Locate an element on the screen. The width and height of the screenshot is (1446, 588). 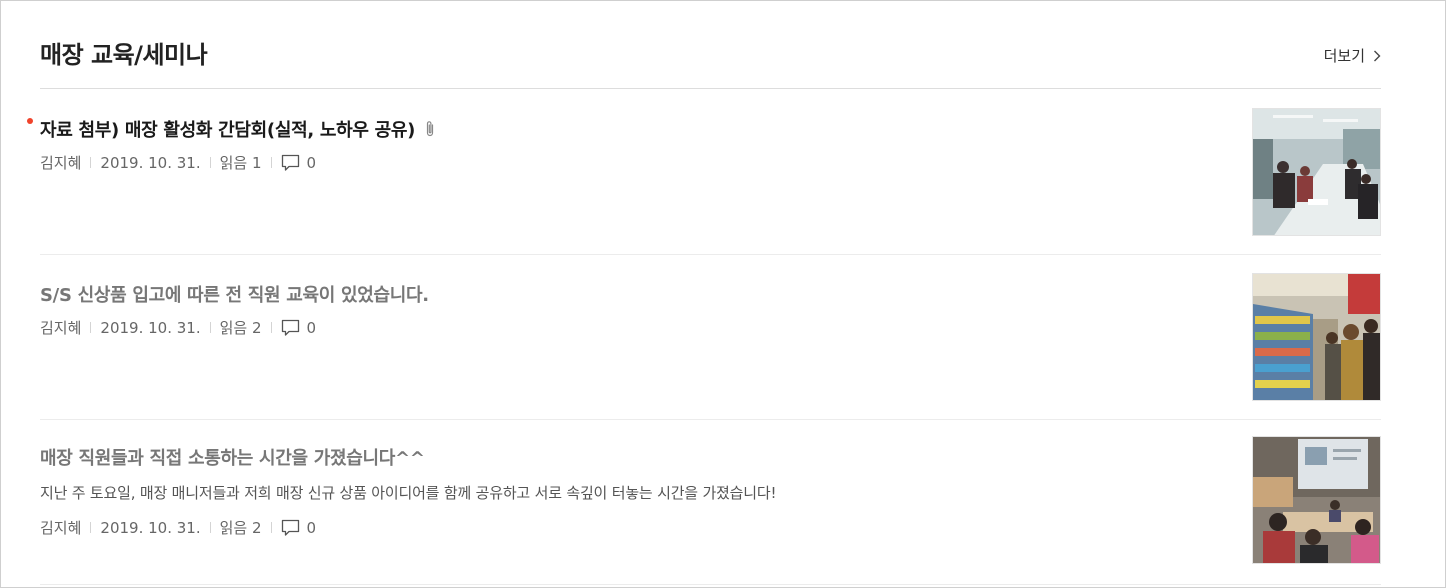
post-title-link: 매장 직원들과 직접 소통하는 시간을 가졌습니다^^ is located at coordinates (232, 457).